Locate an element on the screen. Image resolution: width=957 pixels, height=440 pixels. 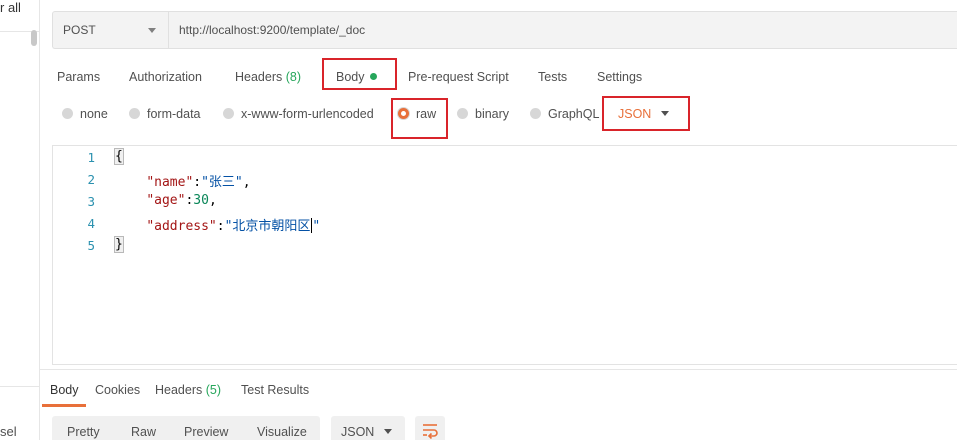
json-key-age: "age" is located at coordinates (166, 200).